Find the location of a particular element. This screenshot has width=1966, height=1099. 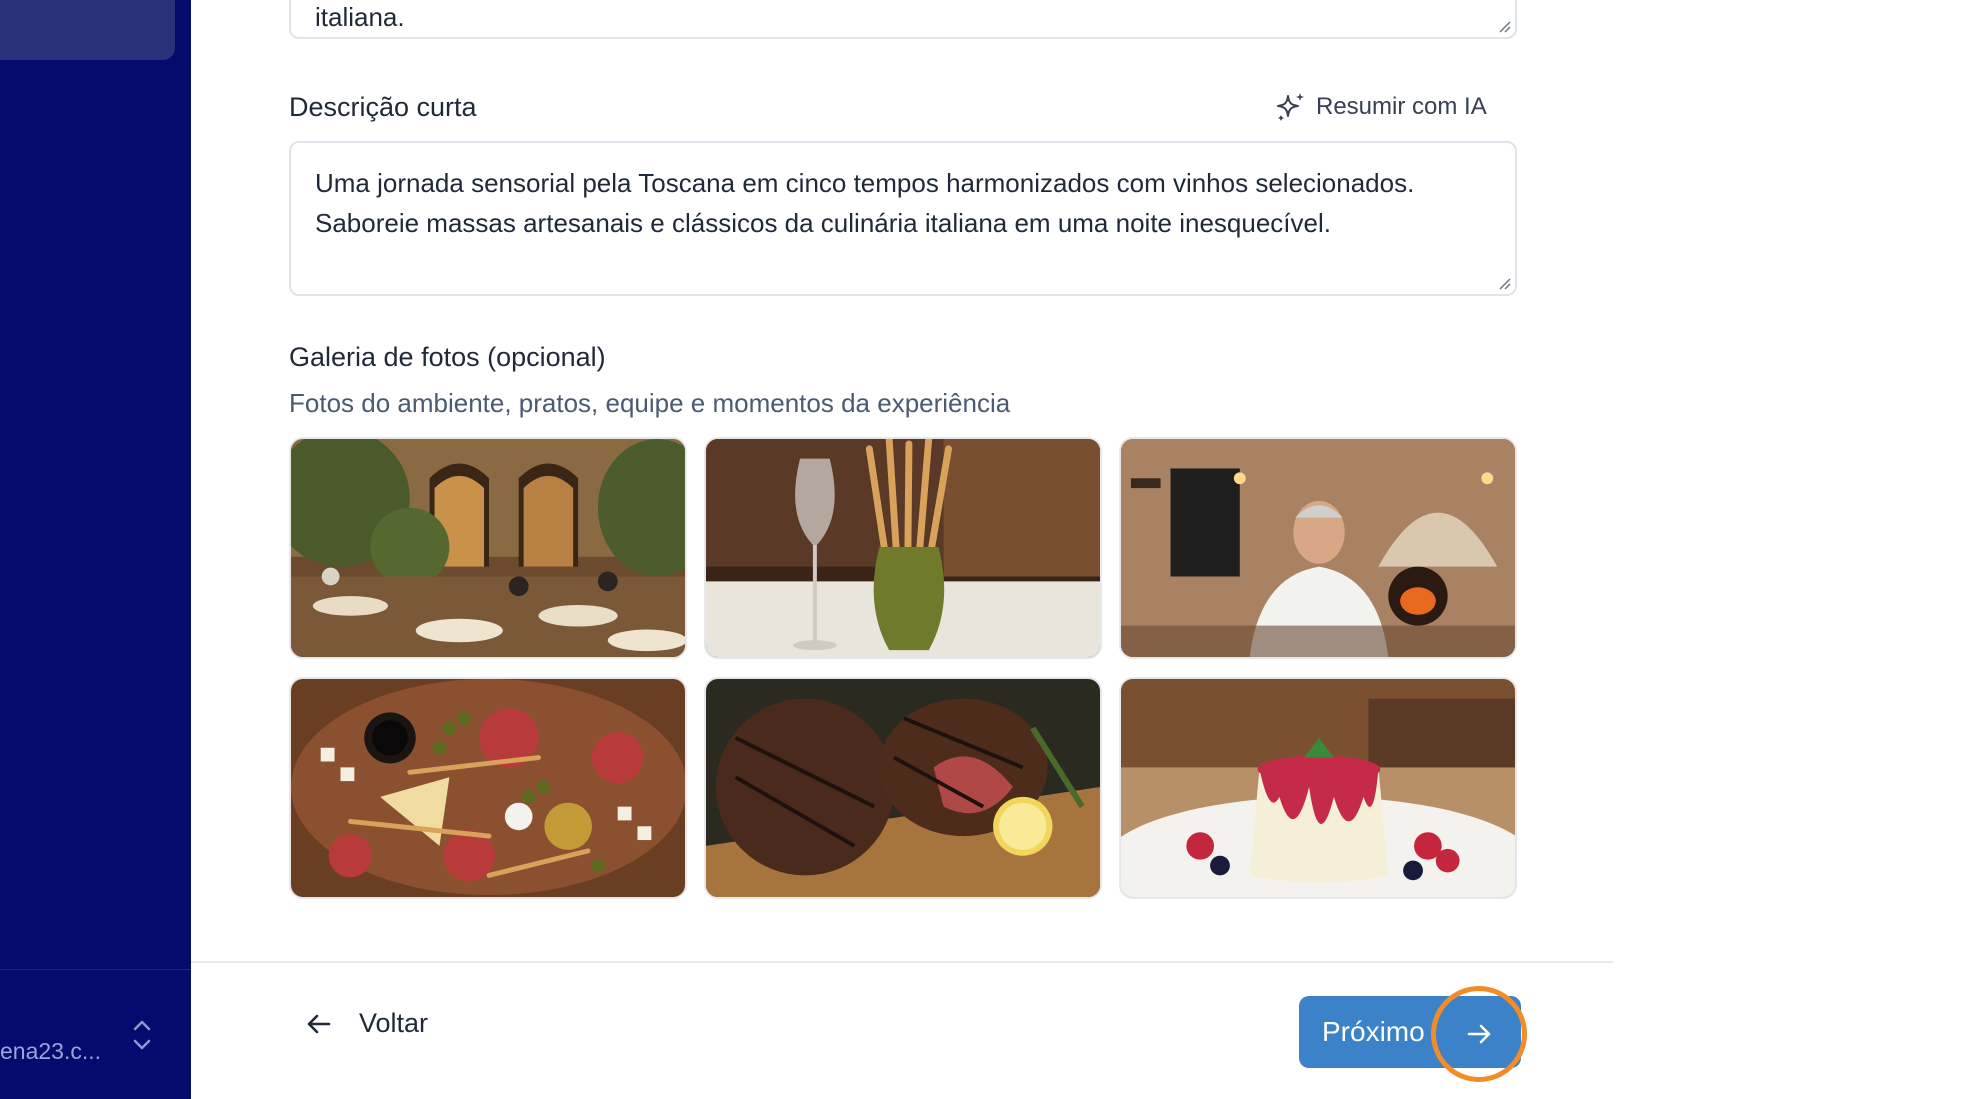

short-description-label: Descrição curta is located at coordinates (383, 107).